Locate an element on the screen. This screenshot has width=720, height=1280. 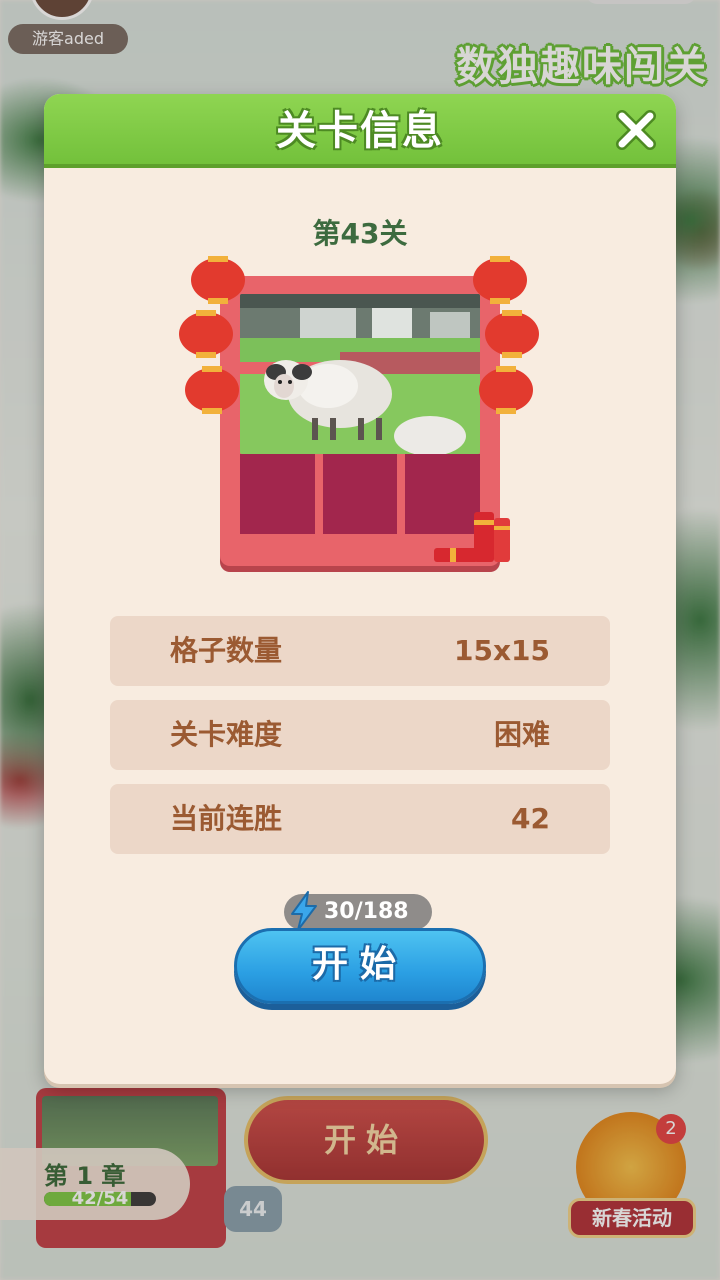
start-button-label: 开始 is located at coordinates (359, 964).